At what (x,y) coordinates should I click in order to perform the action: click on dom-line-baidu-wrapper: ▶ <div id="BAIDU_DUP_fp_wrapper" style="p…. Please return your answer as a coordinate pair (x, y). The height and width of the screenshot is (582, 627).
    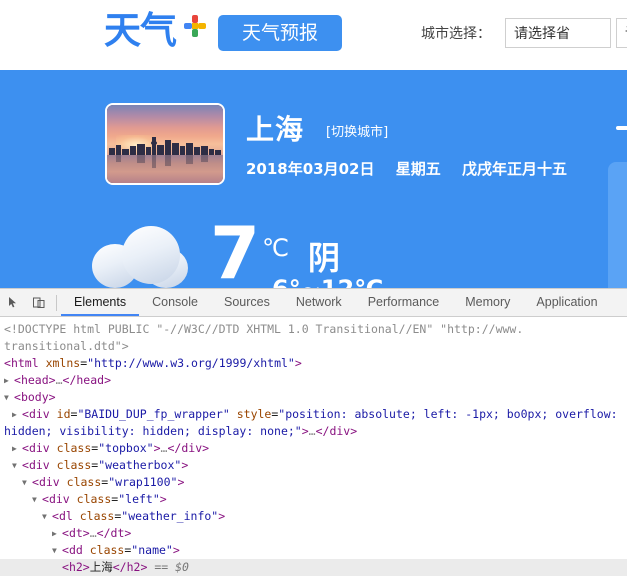
    Looking at the image, I should click on (313, 423).